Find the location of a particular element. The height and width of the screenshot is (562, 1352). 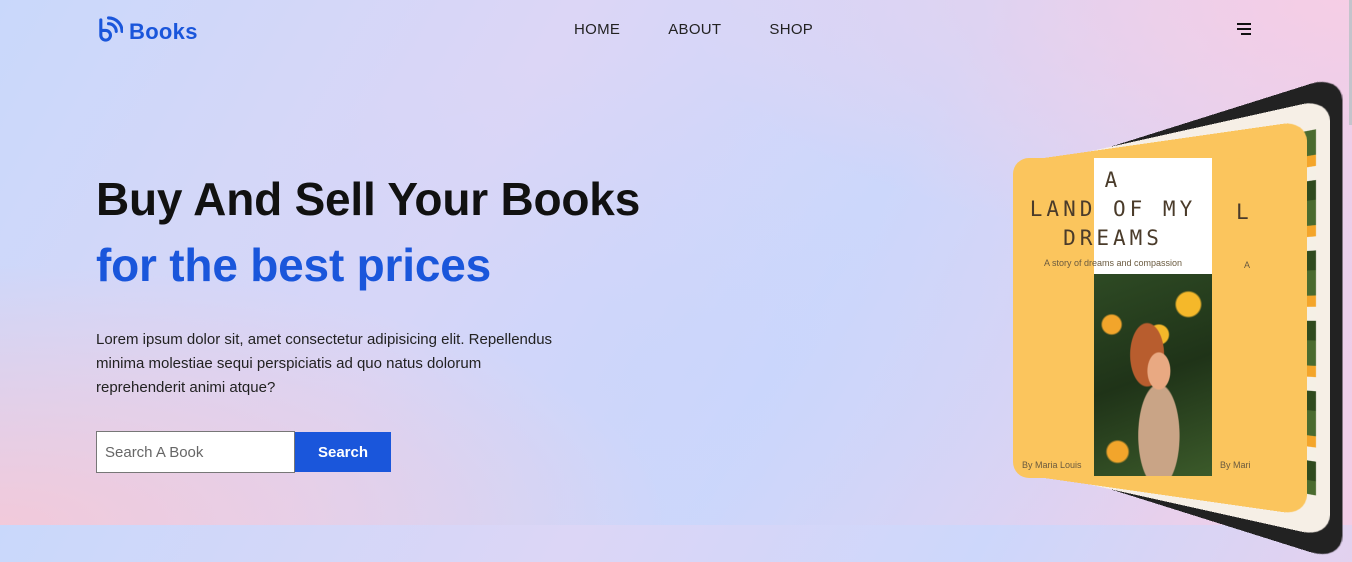

brand-name: Books is located at coordinates (163, 31).